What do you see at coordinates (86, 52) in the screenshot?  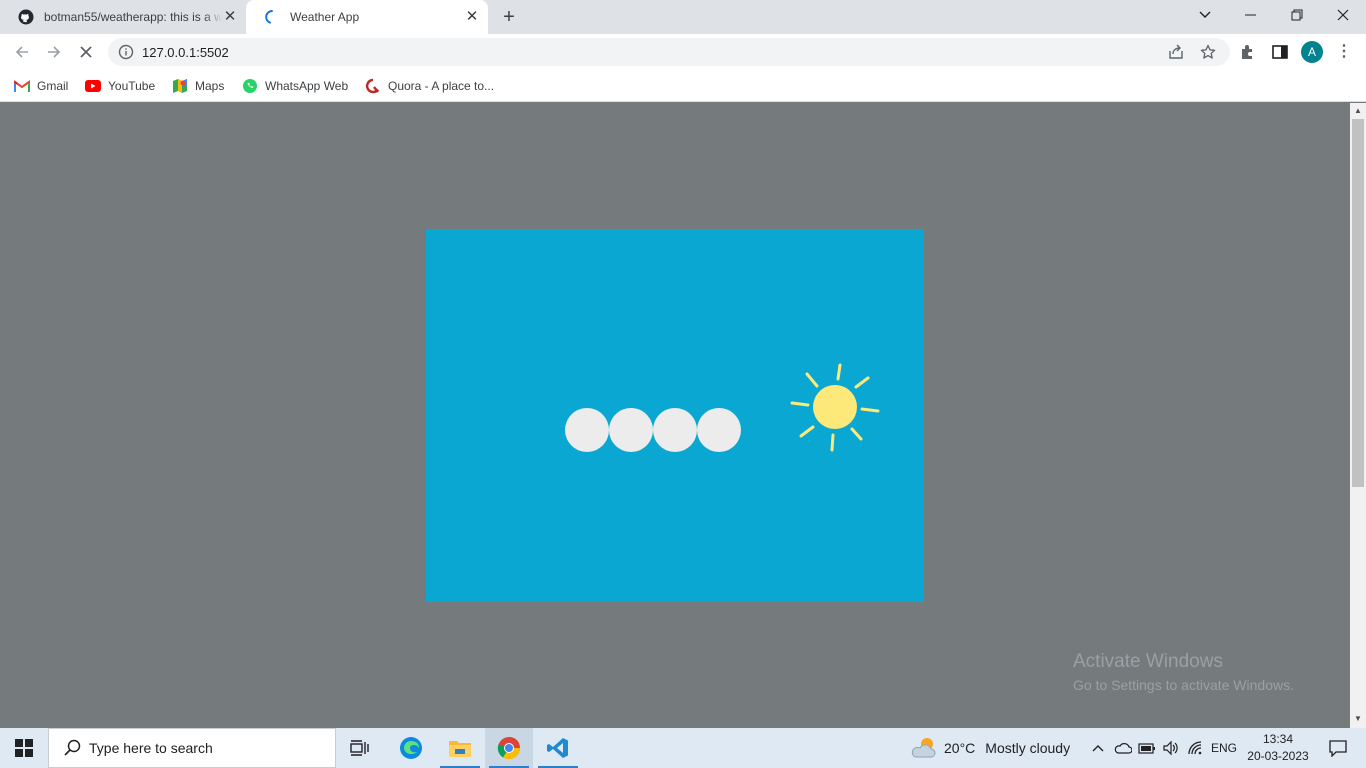 I see `stop-loading-button` at bounding box center [86, 52].